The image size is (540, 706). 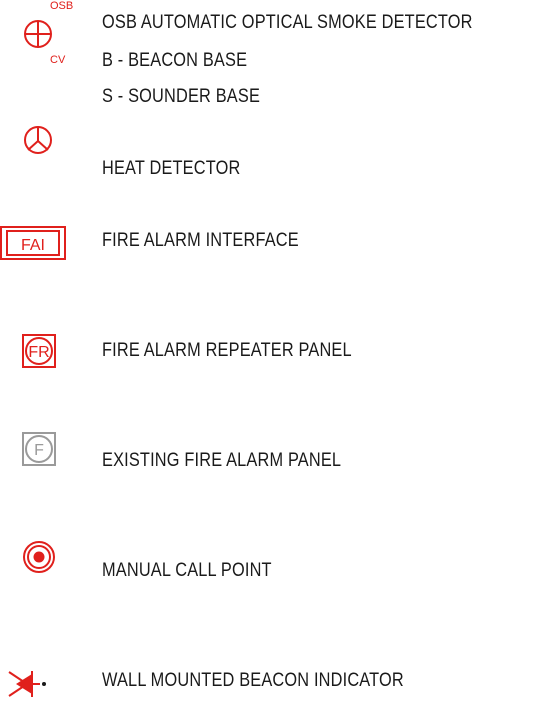 I want to click on wall-beacon-icon, so click(x=27, y=684).